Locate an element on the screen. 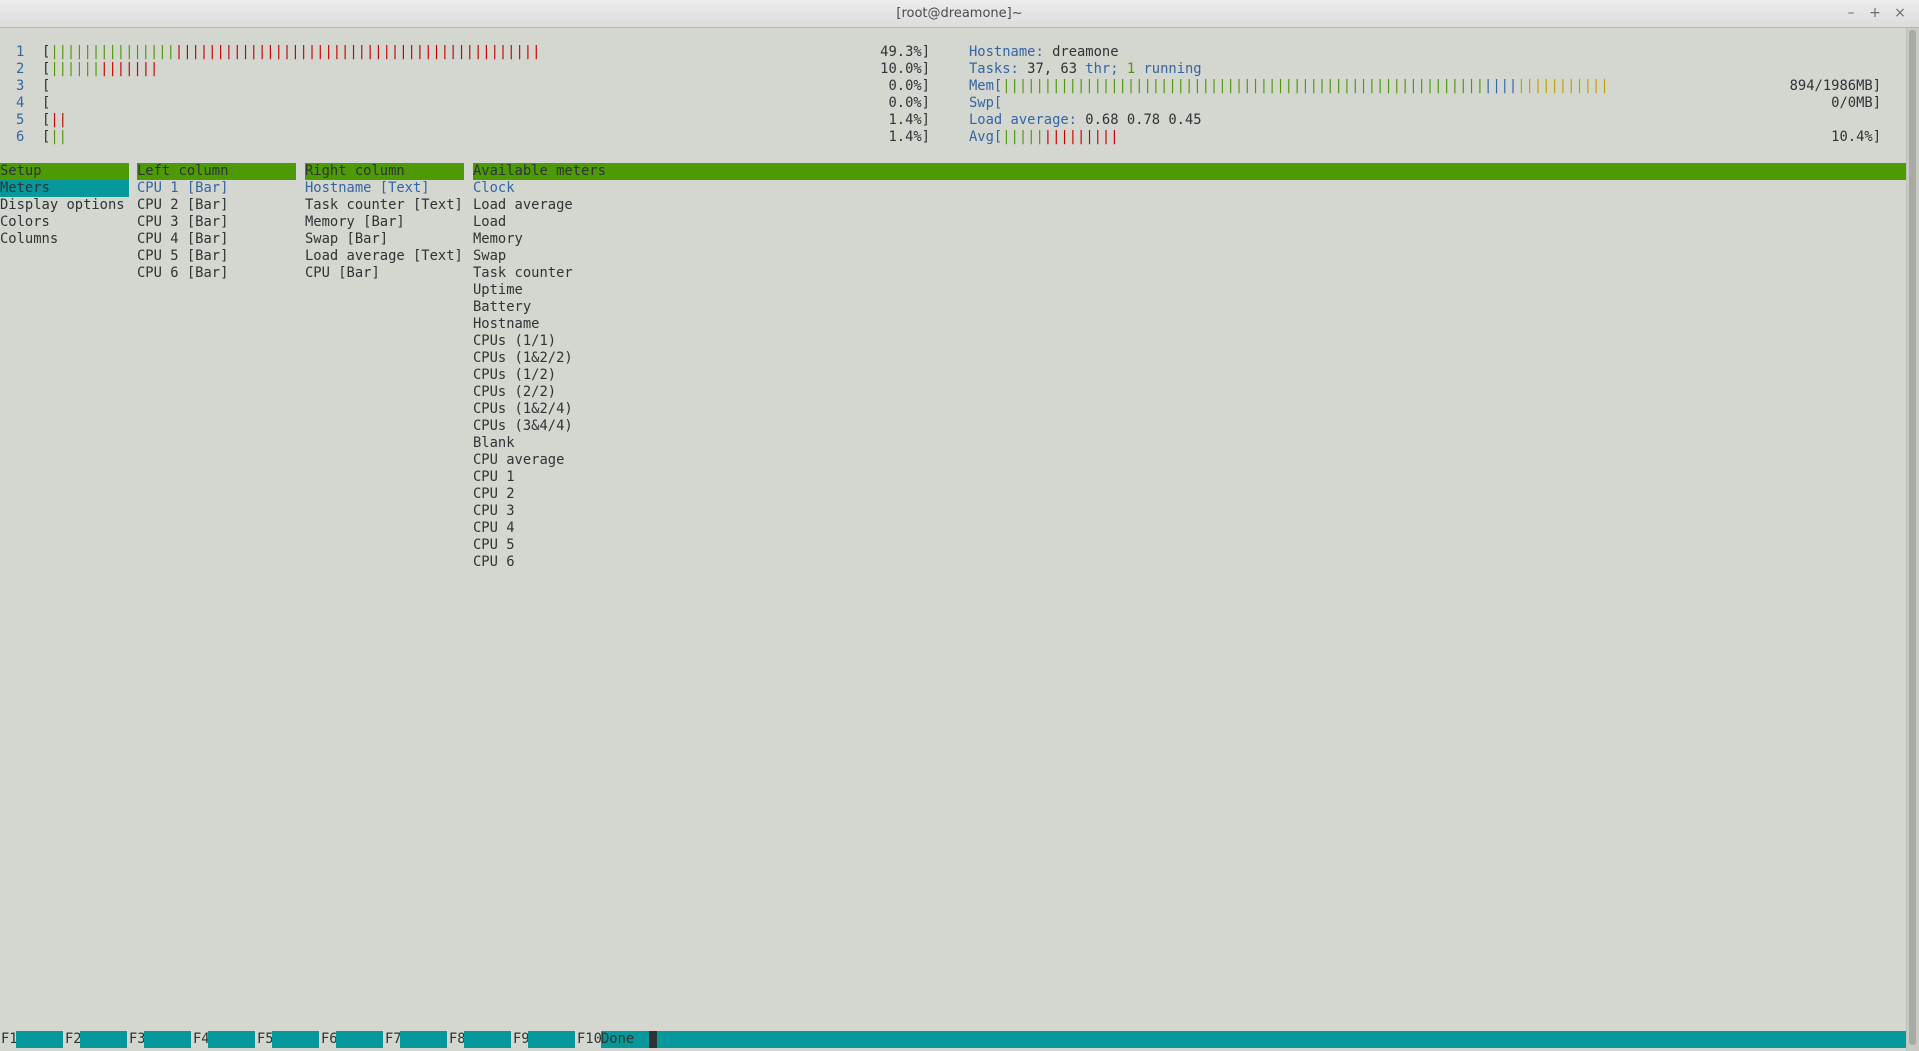  cpu-bar-green: || is located at coordinates (58, 137).